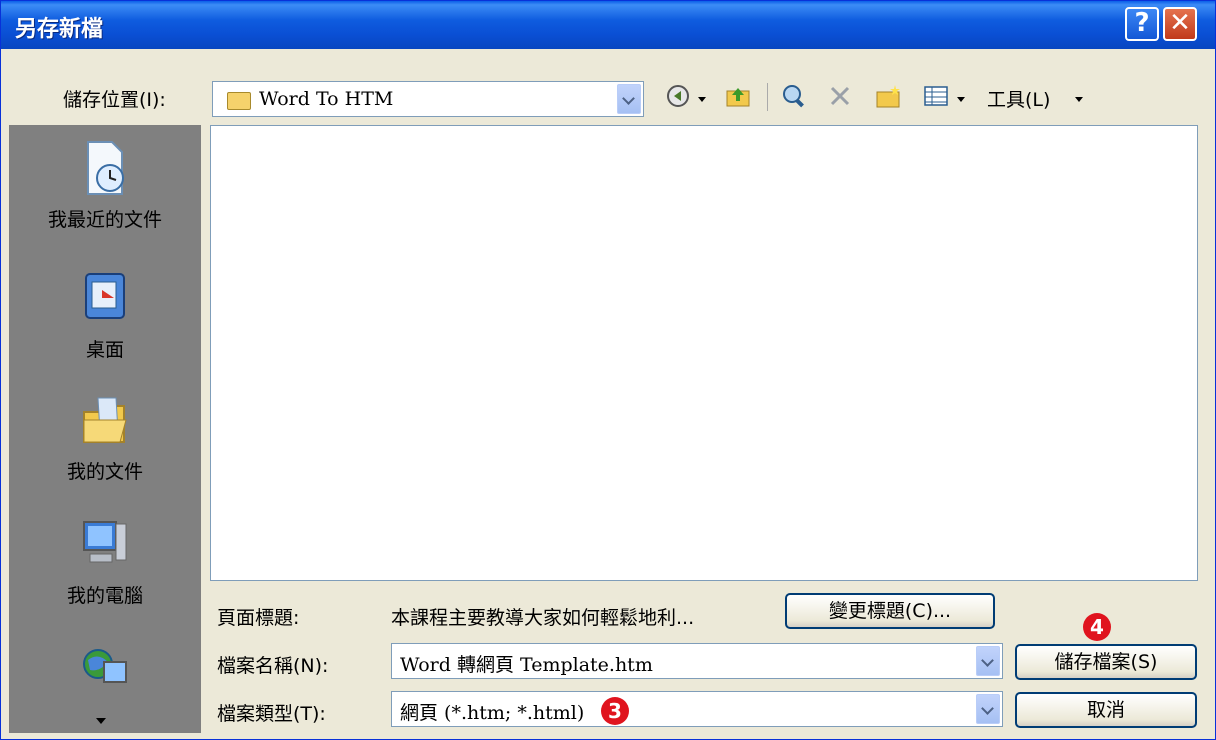 The image size is (1216, 740). What do you see at coordinates (840, 96) in the screenshot?
I see `delete-icon` at bounding box center [840, 96].